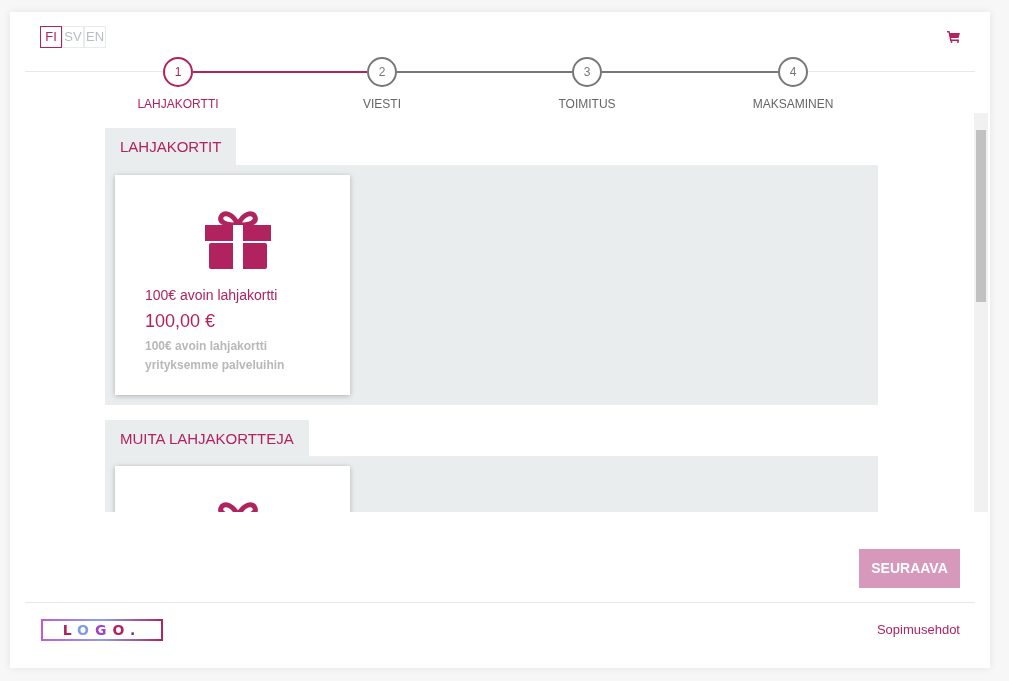 This screenshot has width=1009, height=681. I want to click on step-number: 3, so click(587, 72).